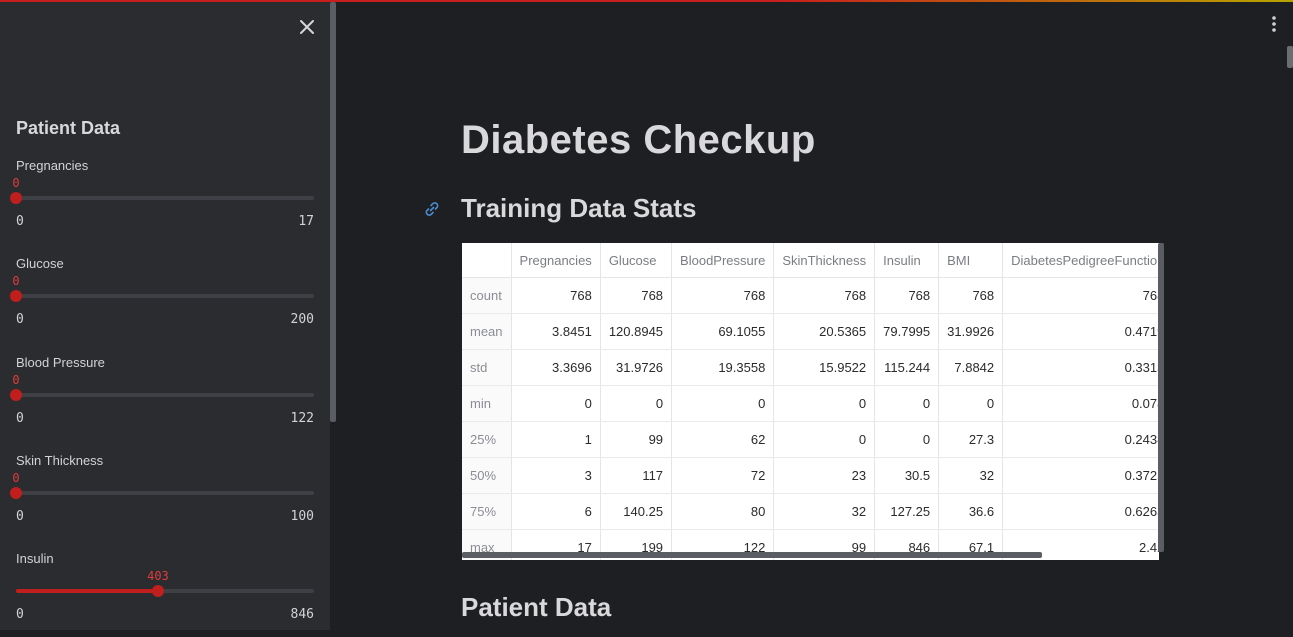 The width and height of the screenshot is (1293, 637). Describe the element at coordinates (636, 367) in the screenshot. I see `table-cell: 31.9726` at that location.